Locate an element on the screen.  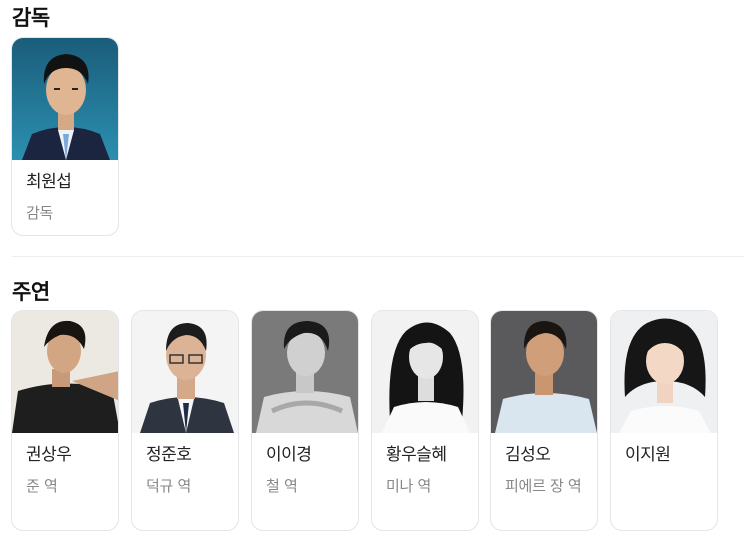
cast-card: 김성오 피에르 장 역 is located at coordinates (544, 420).